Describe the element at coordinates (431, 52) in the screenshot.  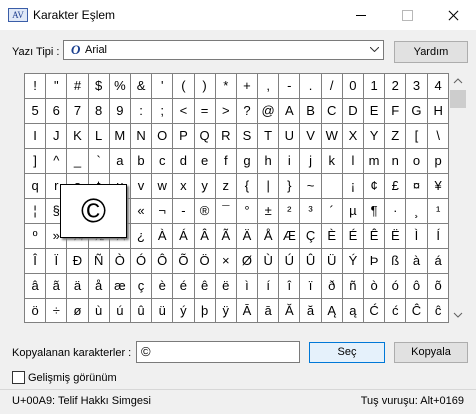
I see `help-button: Yardım` at that location.